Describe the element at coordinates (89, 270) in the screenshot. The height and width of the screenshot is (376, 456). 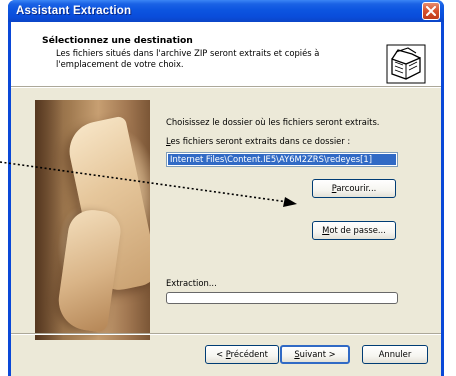
I see `picture-fold-lower` at that location.